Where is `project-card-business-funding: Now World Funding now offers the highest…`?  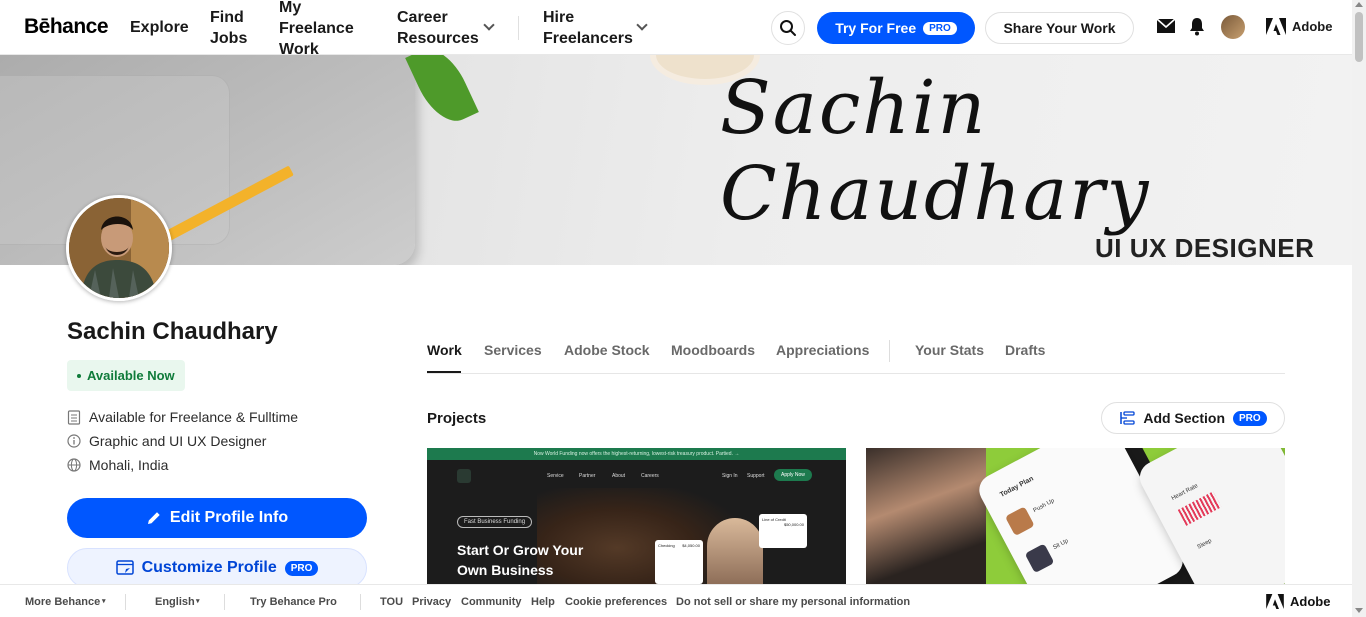
project-card-business-funding: Now World Funding now offers the highest… is located at coordinates (636, 518).